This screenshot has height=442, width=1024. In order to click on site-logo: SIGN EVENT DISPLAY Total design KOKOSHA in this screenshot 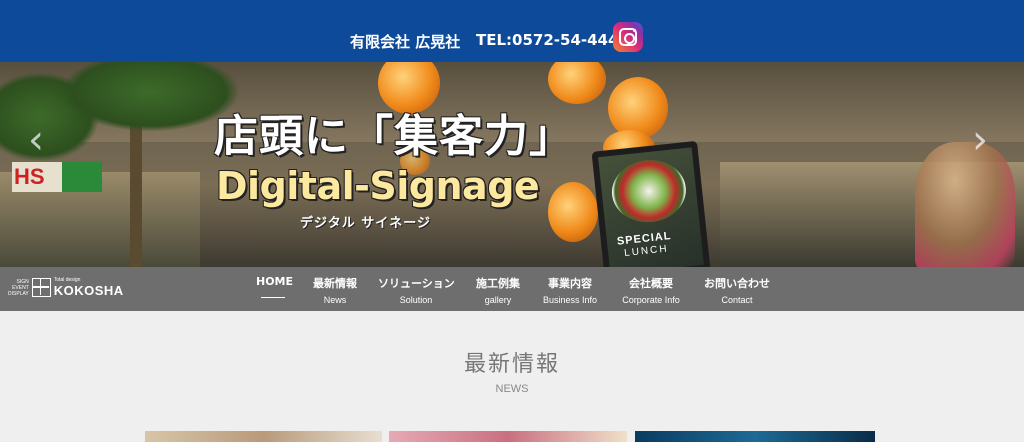, I will do `click(66, 287)`.